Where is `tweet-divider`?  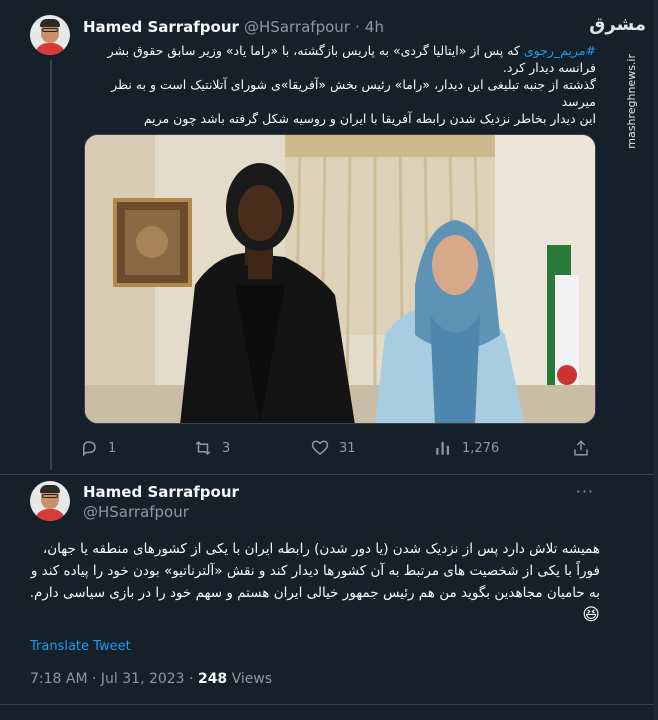 tweet-divider is located at coordinates (329, 474).